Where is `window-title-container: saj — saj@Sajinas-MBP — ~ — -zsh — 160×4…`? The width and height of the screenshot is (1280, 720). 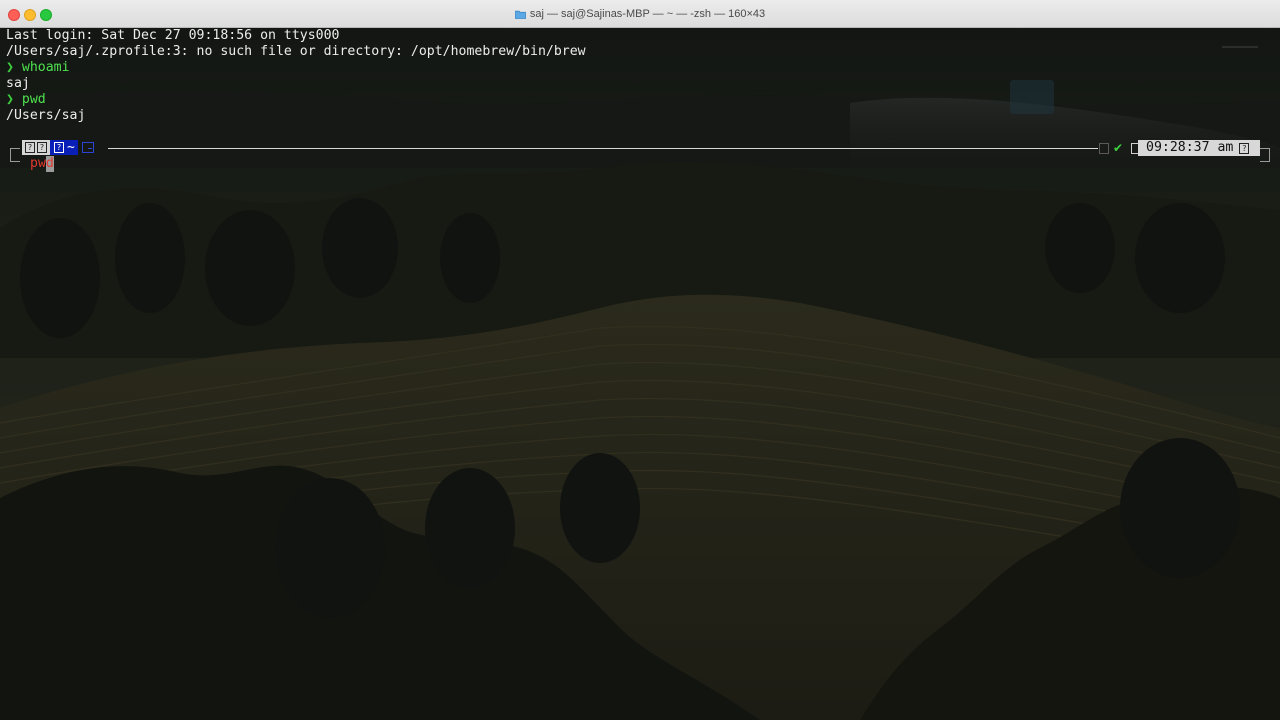
window-title-container: saj — saj@Sajinas-MBP — ~ — -zsh — 160×4… is located at coordinates (640, 14).